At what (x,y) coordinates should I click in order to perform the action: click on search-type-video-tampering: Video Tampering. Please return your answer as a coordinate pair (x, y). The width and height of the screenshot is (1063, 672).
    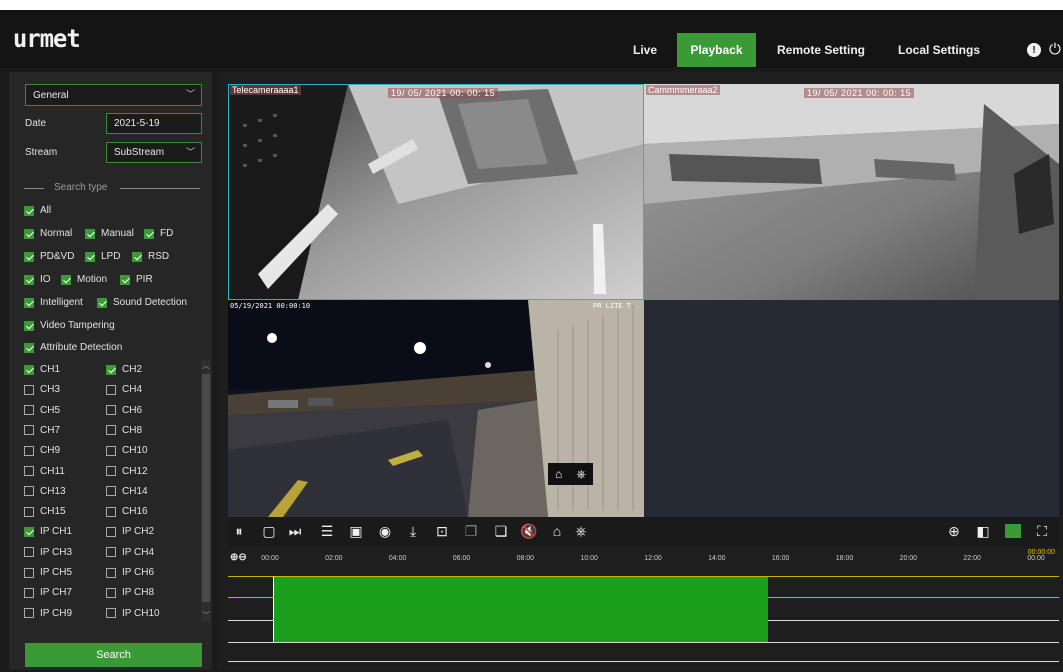
    Looking at the image, I should click on (69, 325).